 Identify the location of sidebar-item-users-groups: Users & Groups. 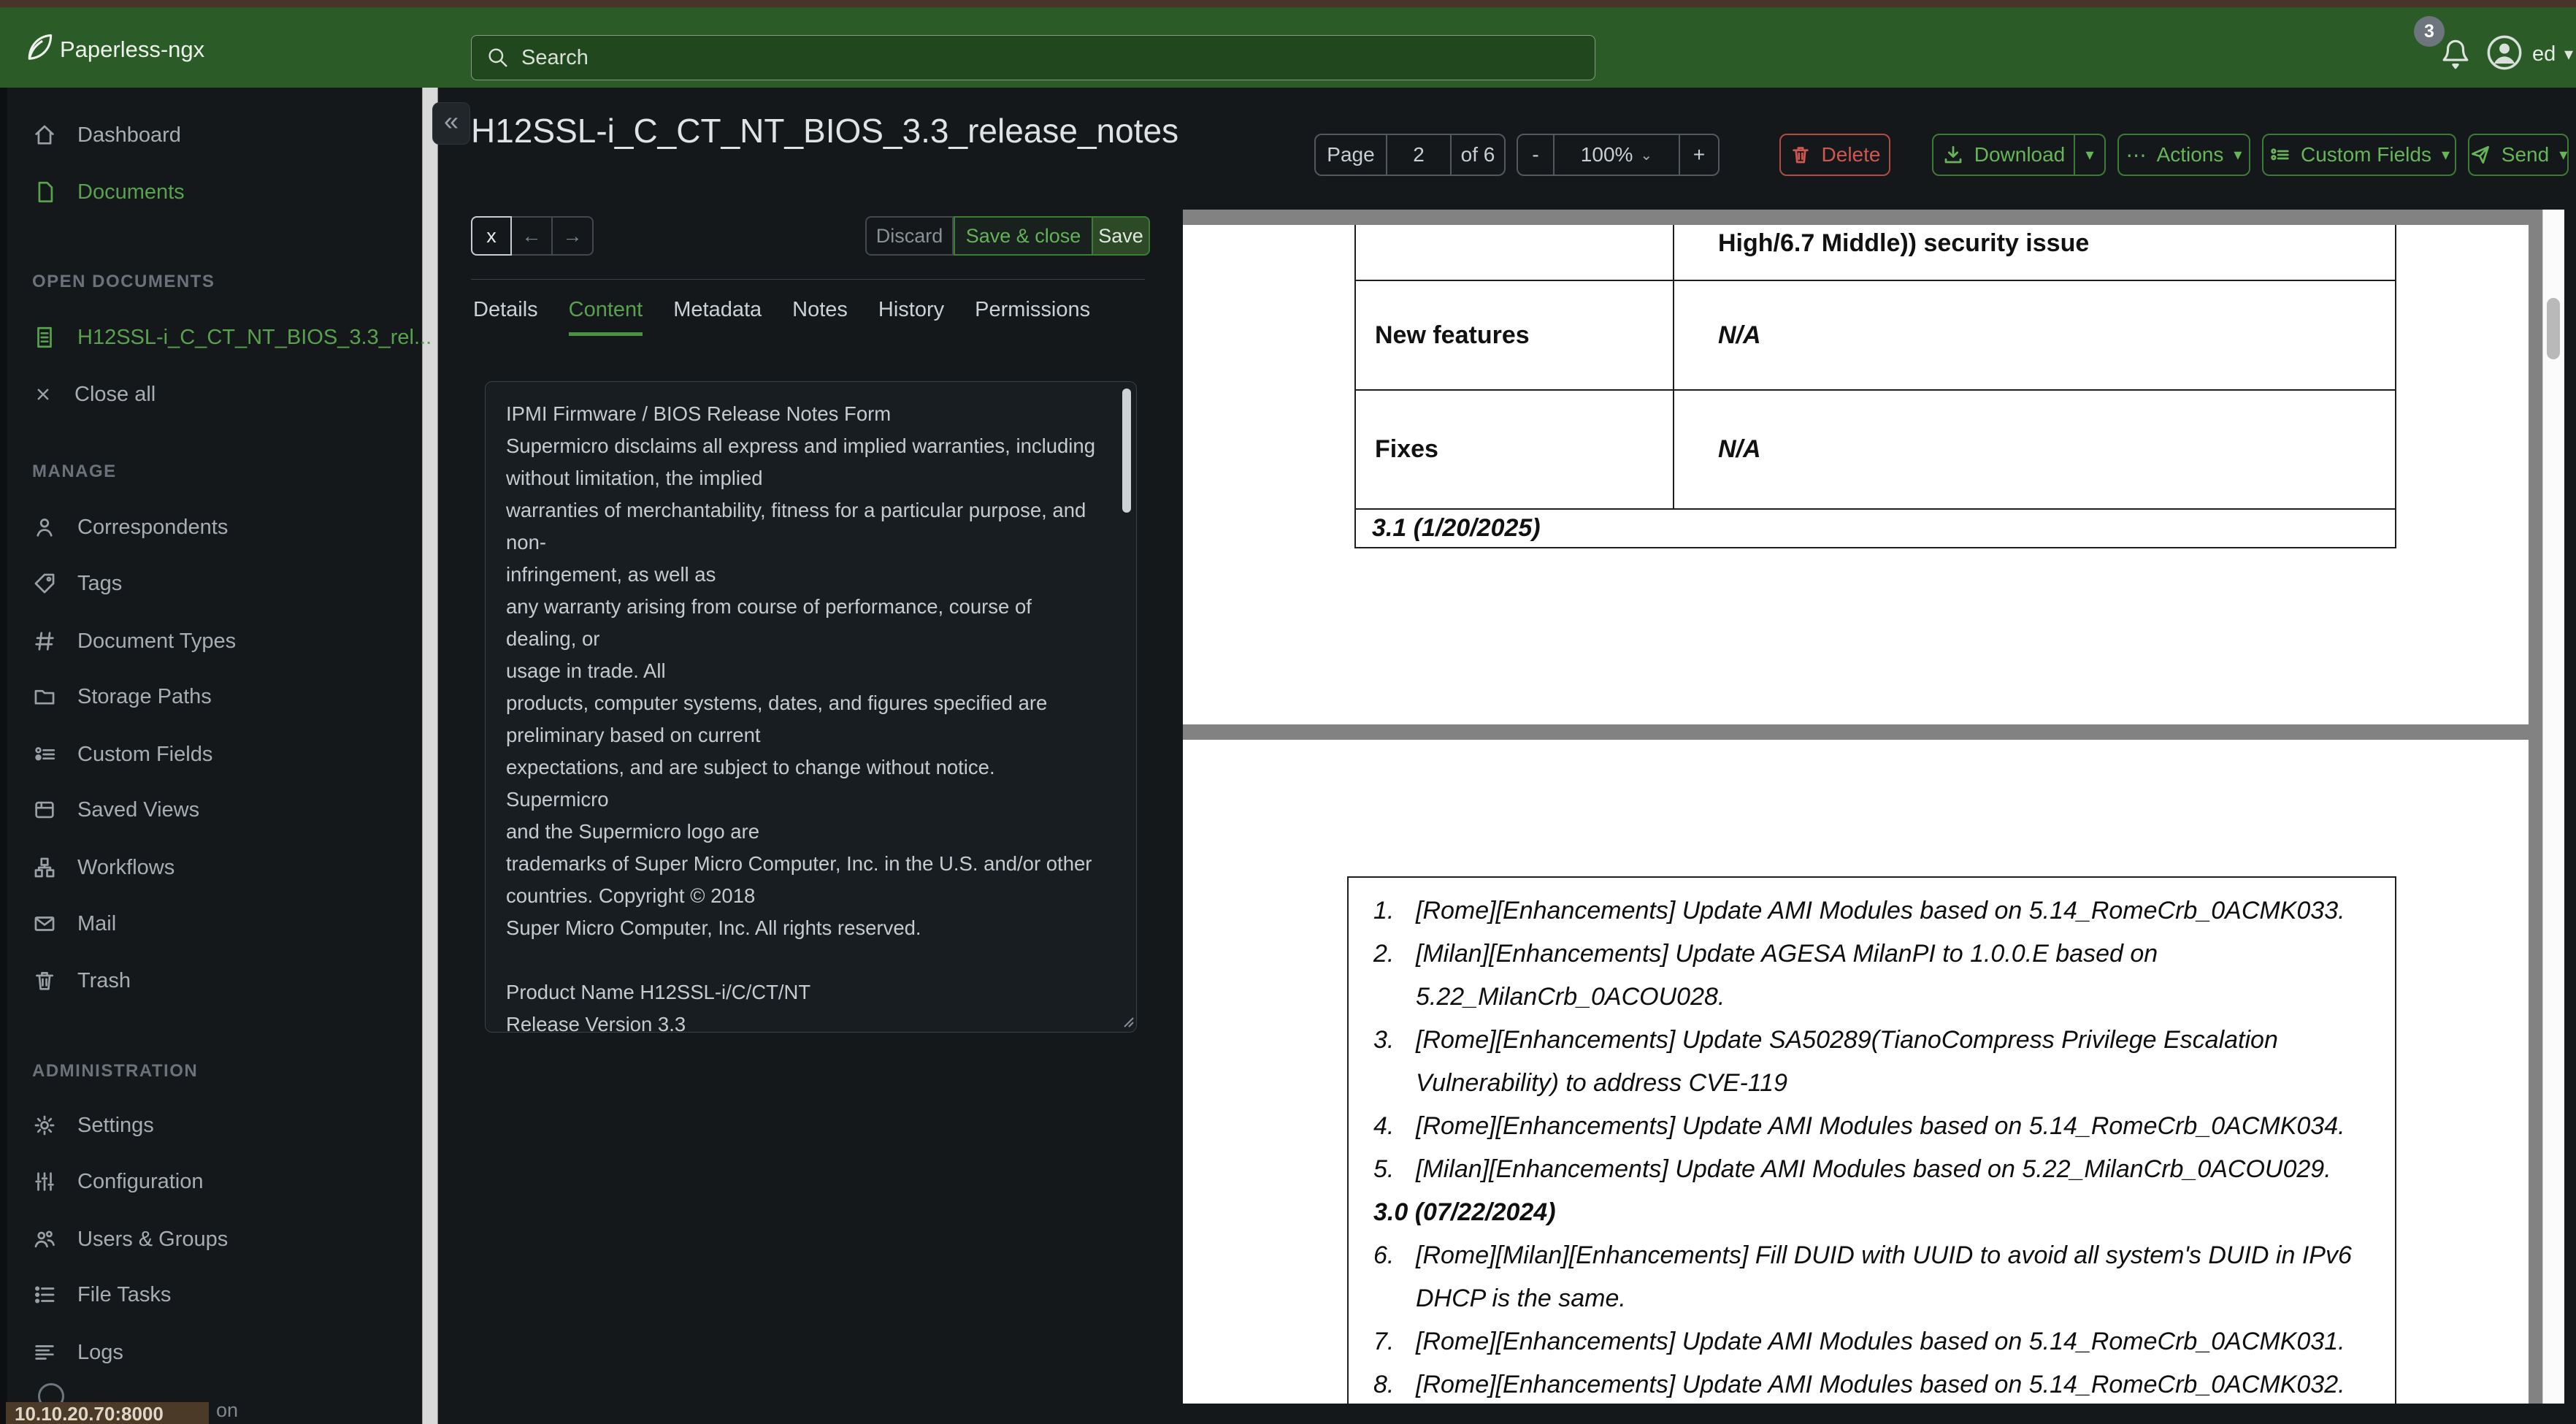
(130, 1239).